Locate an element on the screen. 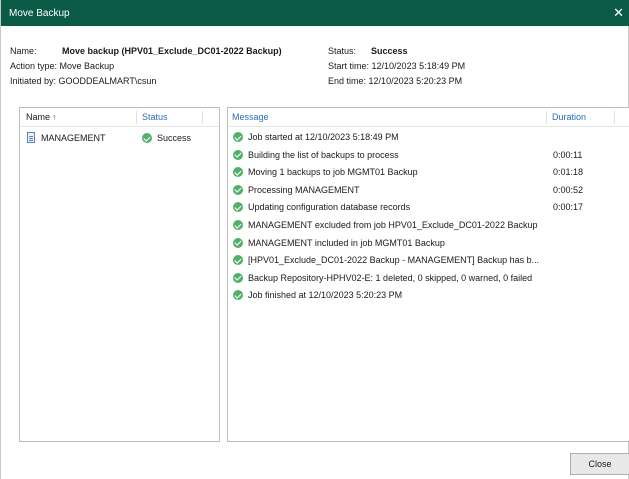  close-button: Close is located at coordinates (599, 464).